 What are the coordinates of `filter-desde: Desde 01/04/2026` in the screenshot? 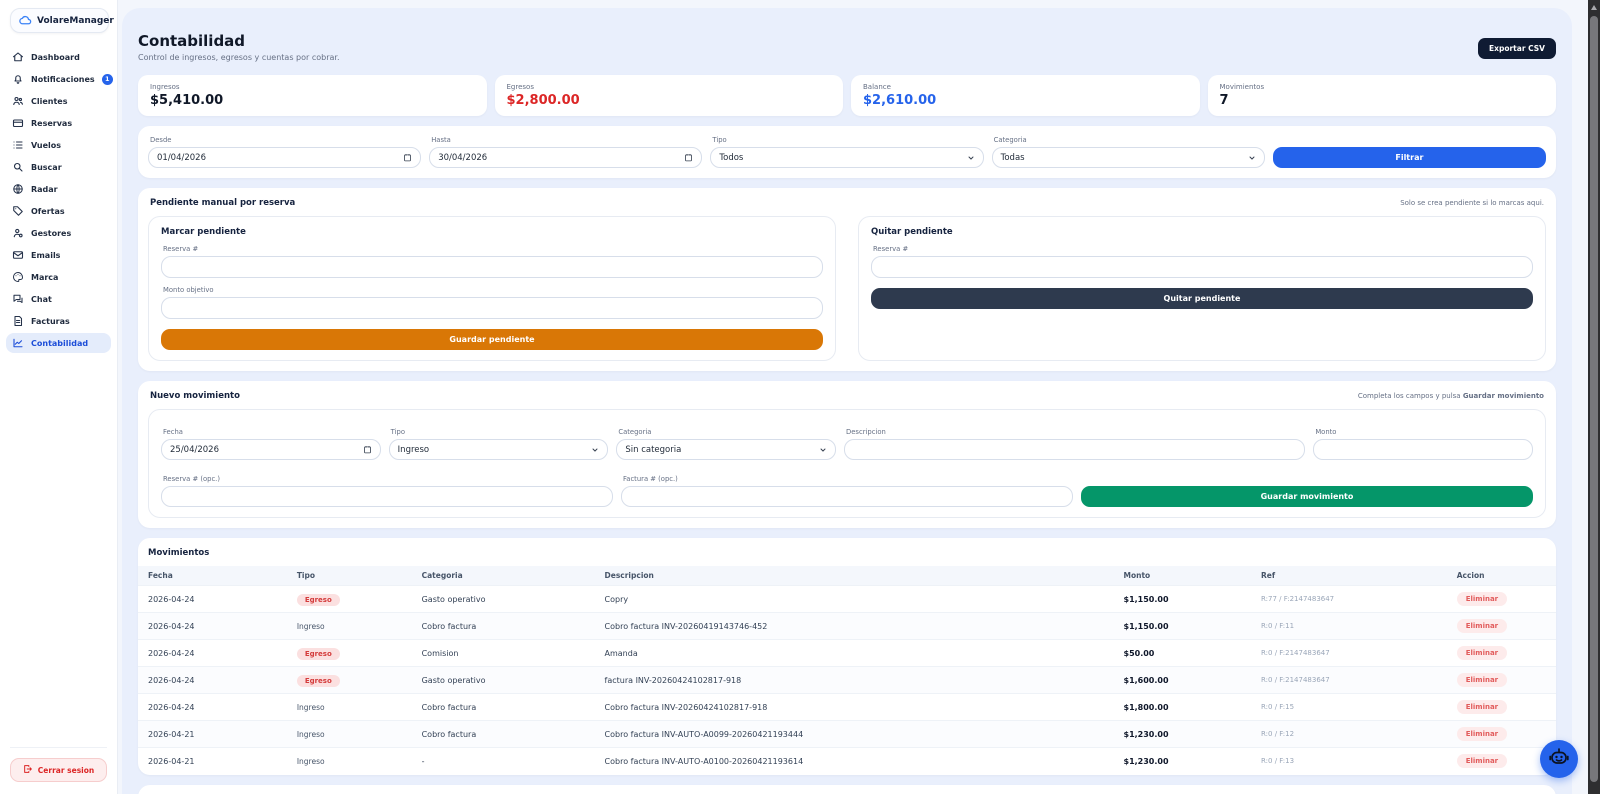 It's located at (285, 152).